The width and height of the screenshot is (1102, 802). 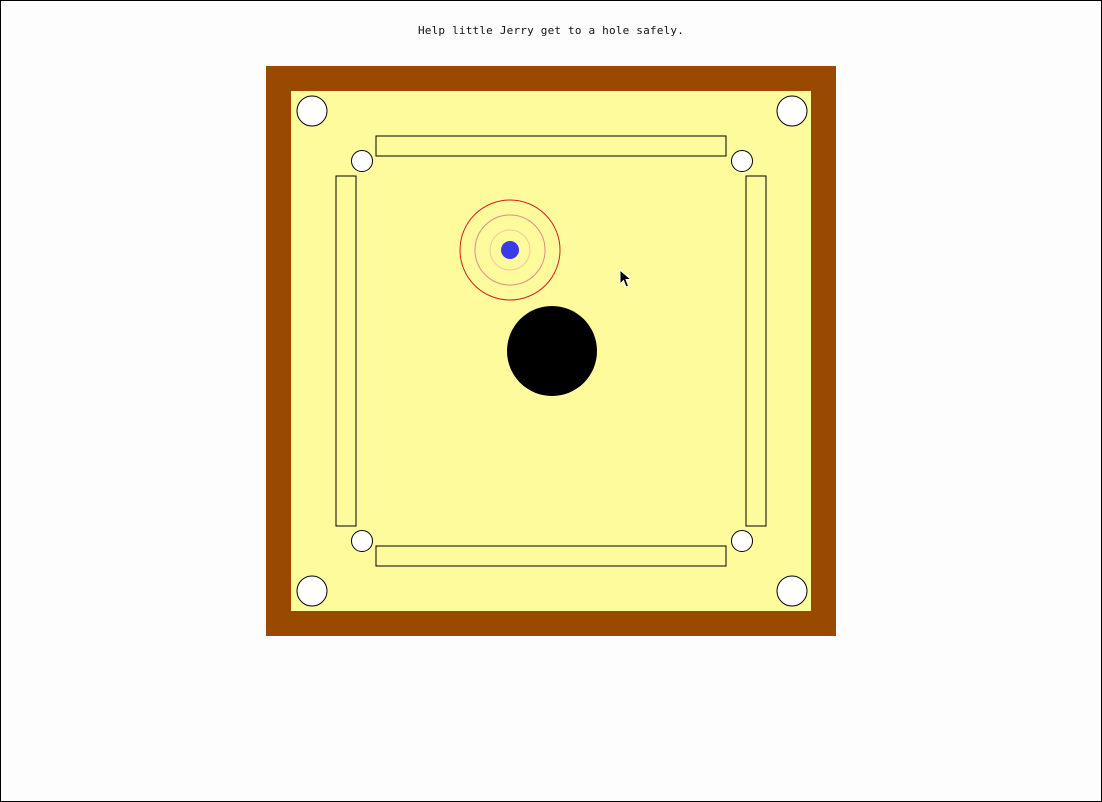 What do you see at coordinates (792, 111) in the screenshot?
I see `corner-hole-top-right` at bounding box center [792, 111].